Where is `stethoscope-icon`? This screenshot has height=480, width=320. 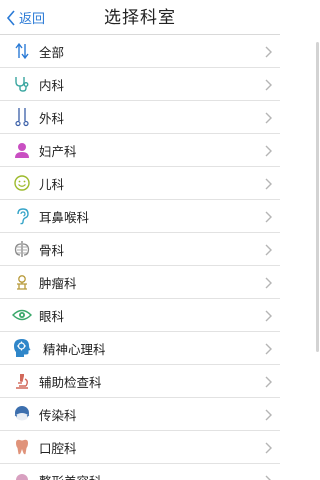
stethoscope-icon is located at coordinates (22, 84).